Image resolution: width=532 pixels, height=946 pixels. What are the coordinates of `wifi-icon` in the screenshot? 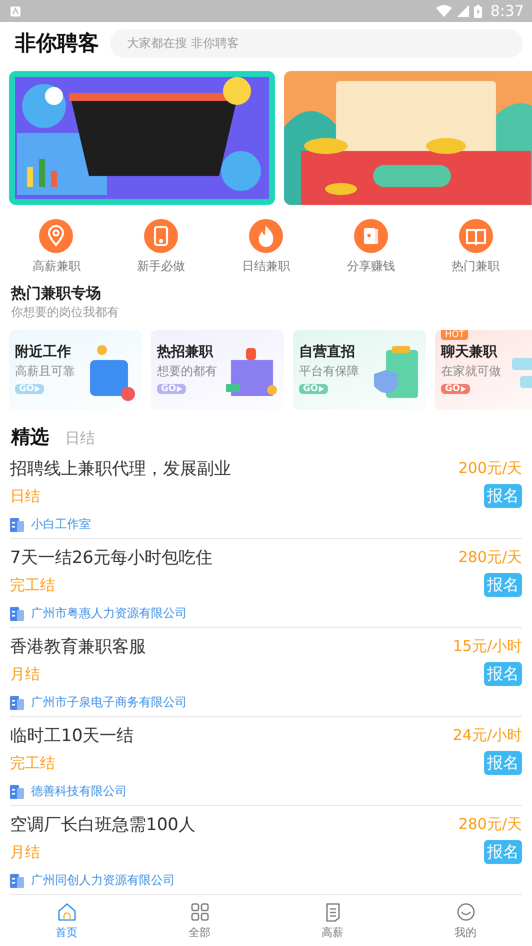 It's located at (444, 11).